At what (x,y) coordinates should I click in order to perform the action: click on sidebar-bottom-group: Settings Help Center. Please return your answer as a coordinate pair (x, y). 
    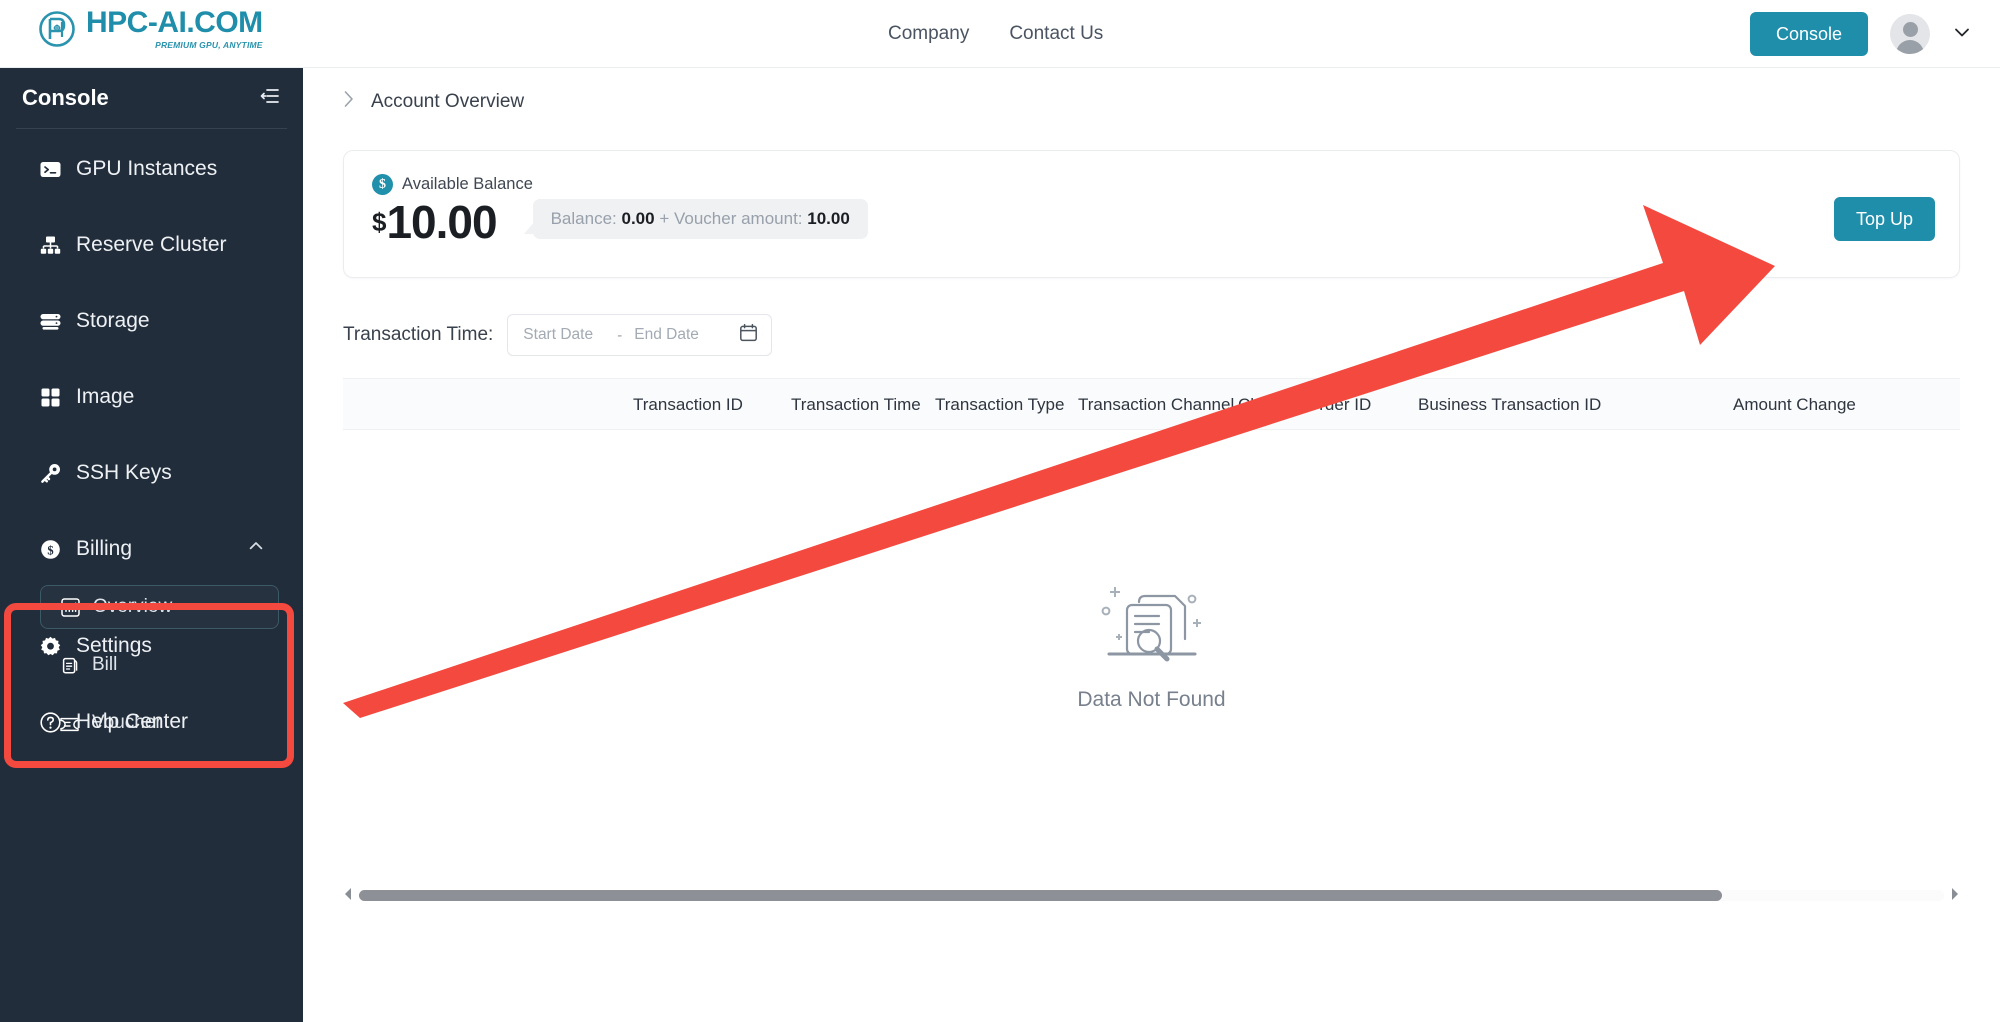
    Looking at the image, I should click on (151, 700).